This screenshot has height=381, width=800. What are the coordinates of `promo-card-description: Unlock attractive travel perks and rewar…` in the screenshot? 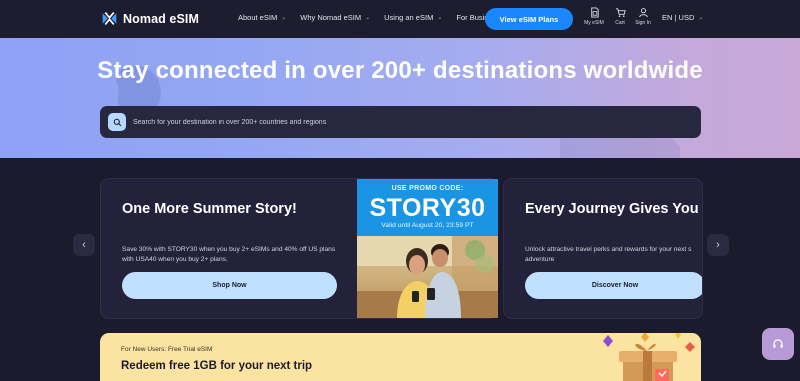 It's located at (608, 254).